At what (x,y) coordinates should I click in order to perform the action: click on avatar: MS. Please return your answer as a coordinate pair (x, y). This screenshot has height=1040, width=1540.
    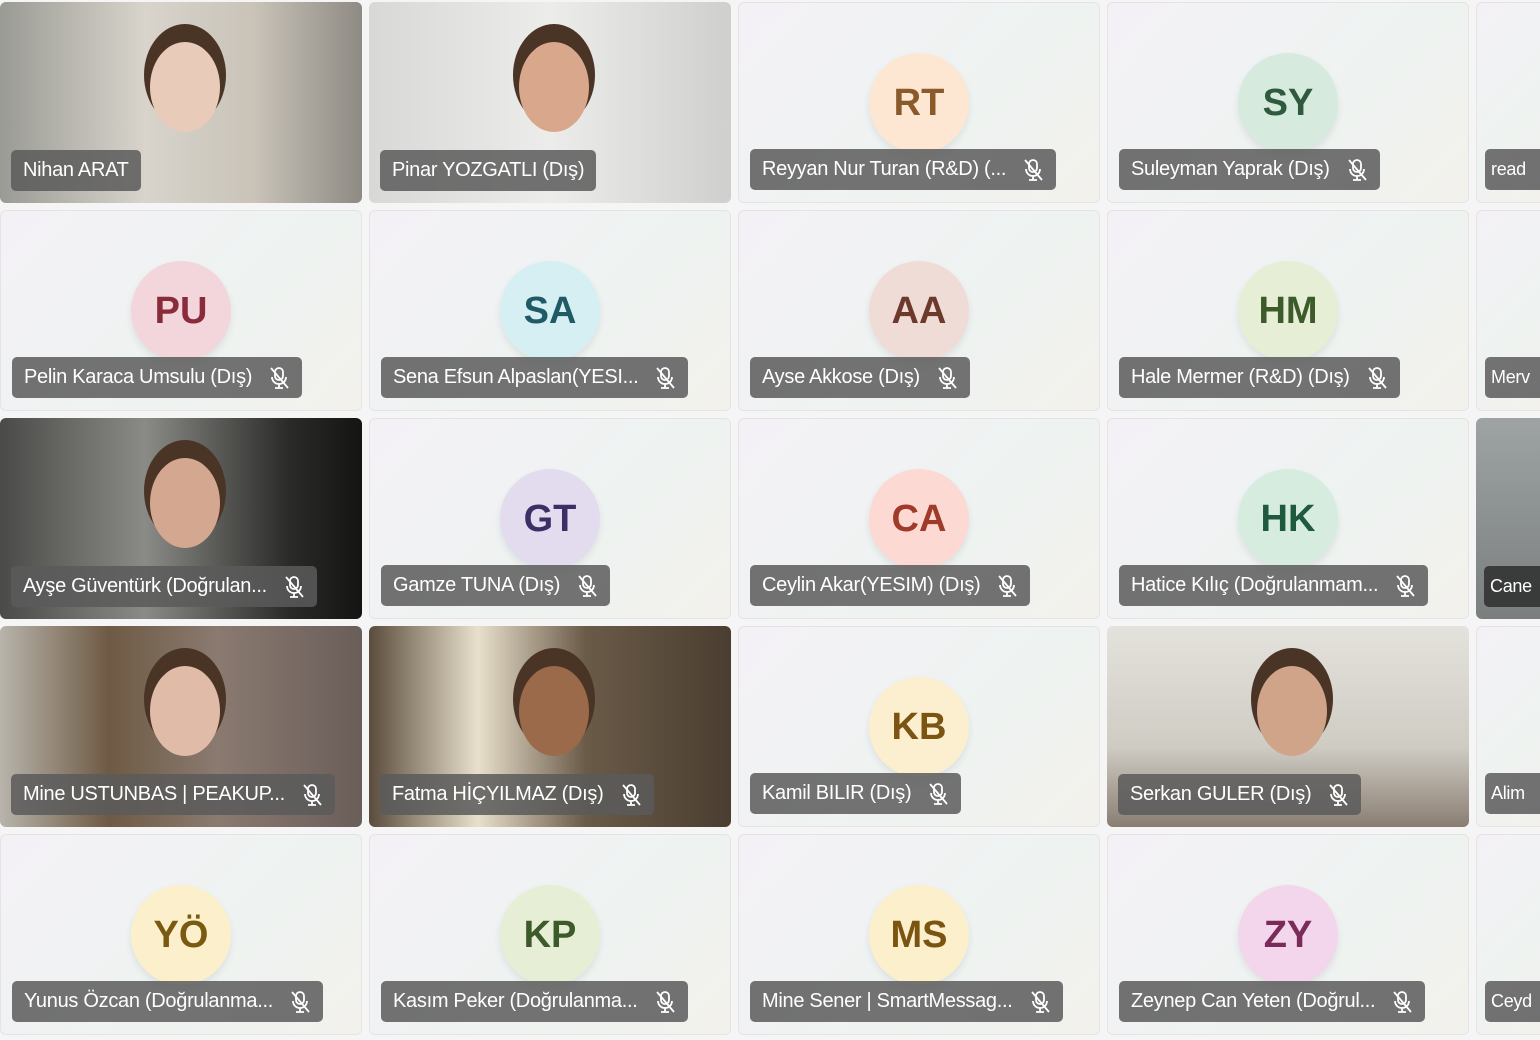
    Looking at the image, I should click on (919, 935).